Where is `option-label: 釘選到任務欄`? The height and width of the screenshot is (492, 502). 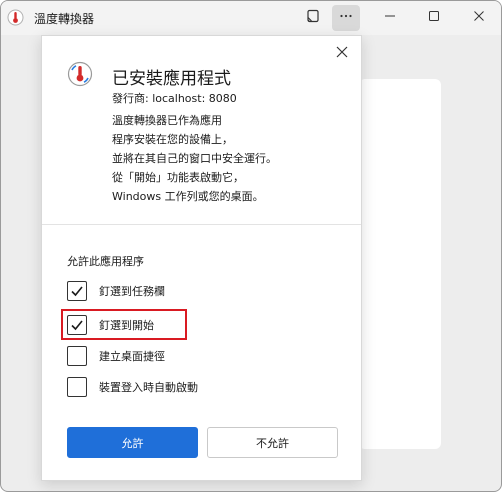 option-label: 釘選到任務欄 is located at coordinates (132, 291).